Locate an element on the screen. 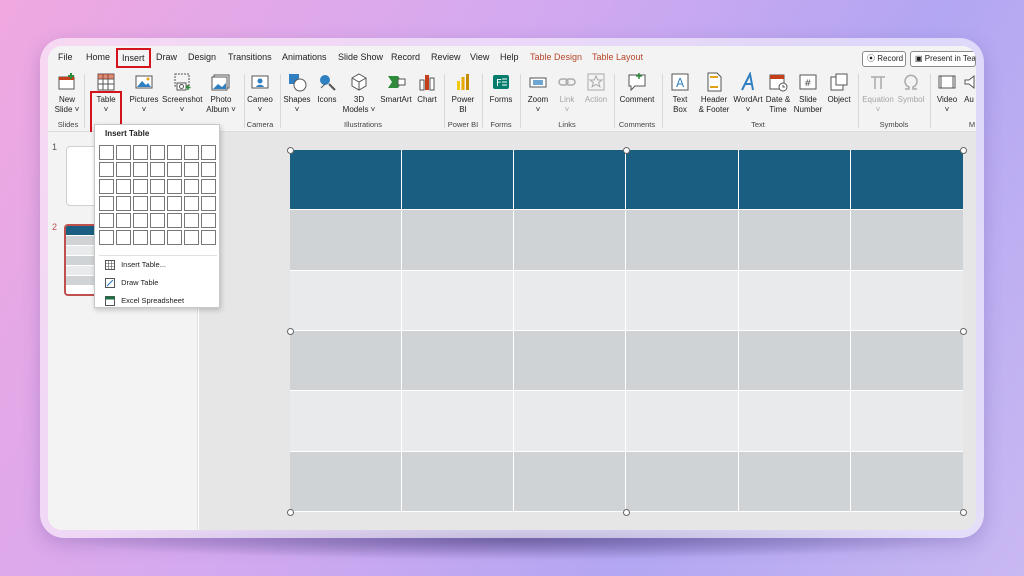 The image size is (1024, 576). tab-design: Design is located at coordinates (202, 57).